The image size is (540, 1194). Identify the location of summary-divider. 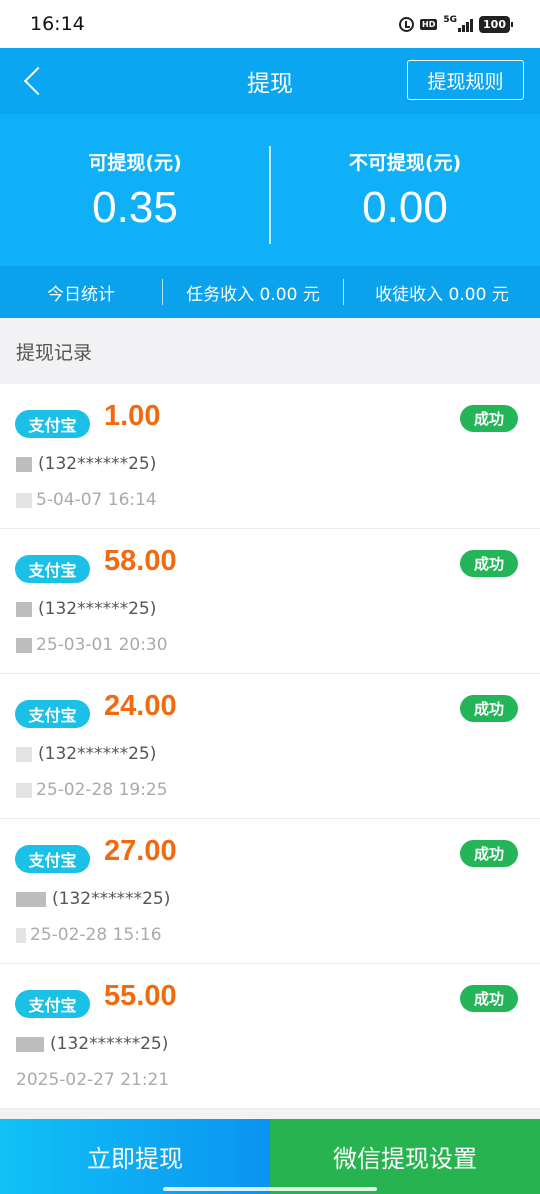
(270, 195).